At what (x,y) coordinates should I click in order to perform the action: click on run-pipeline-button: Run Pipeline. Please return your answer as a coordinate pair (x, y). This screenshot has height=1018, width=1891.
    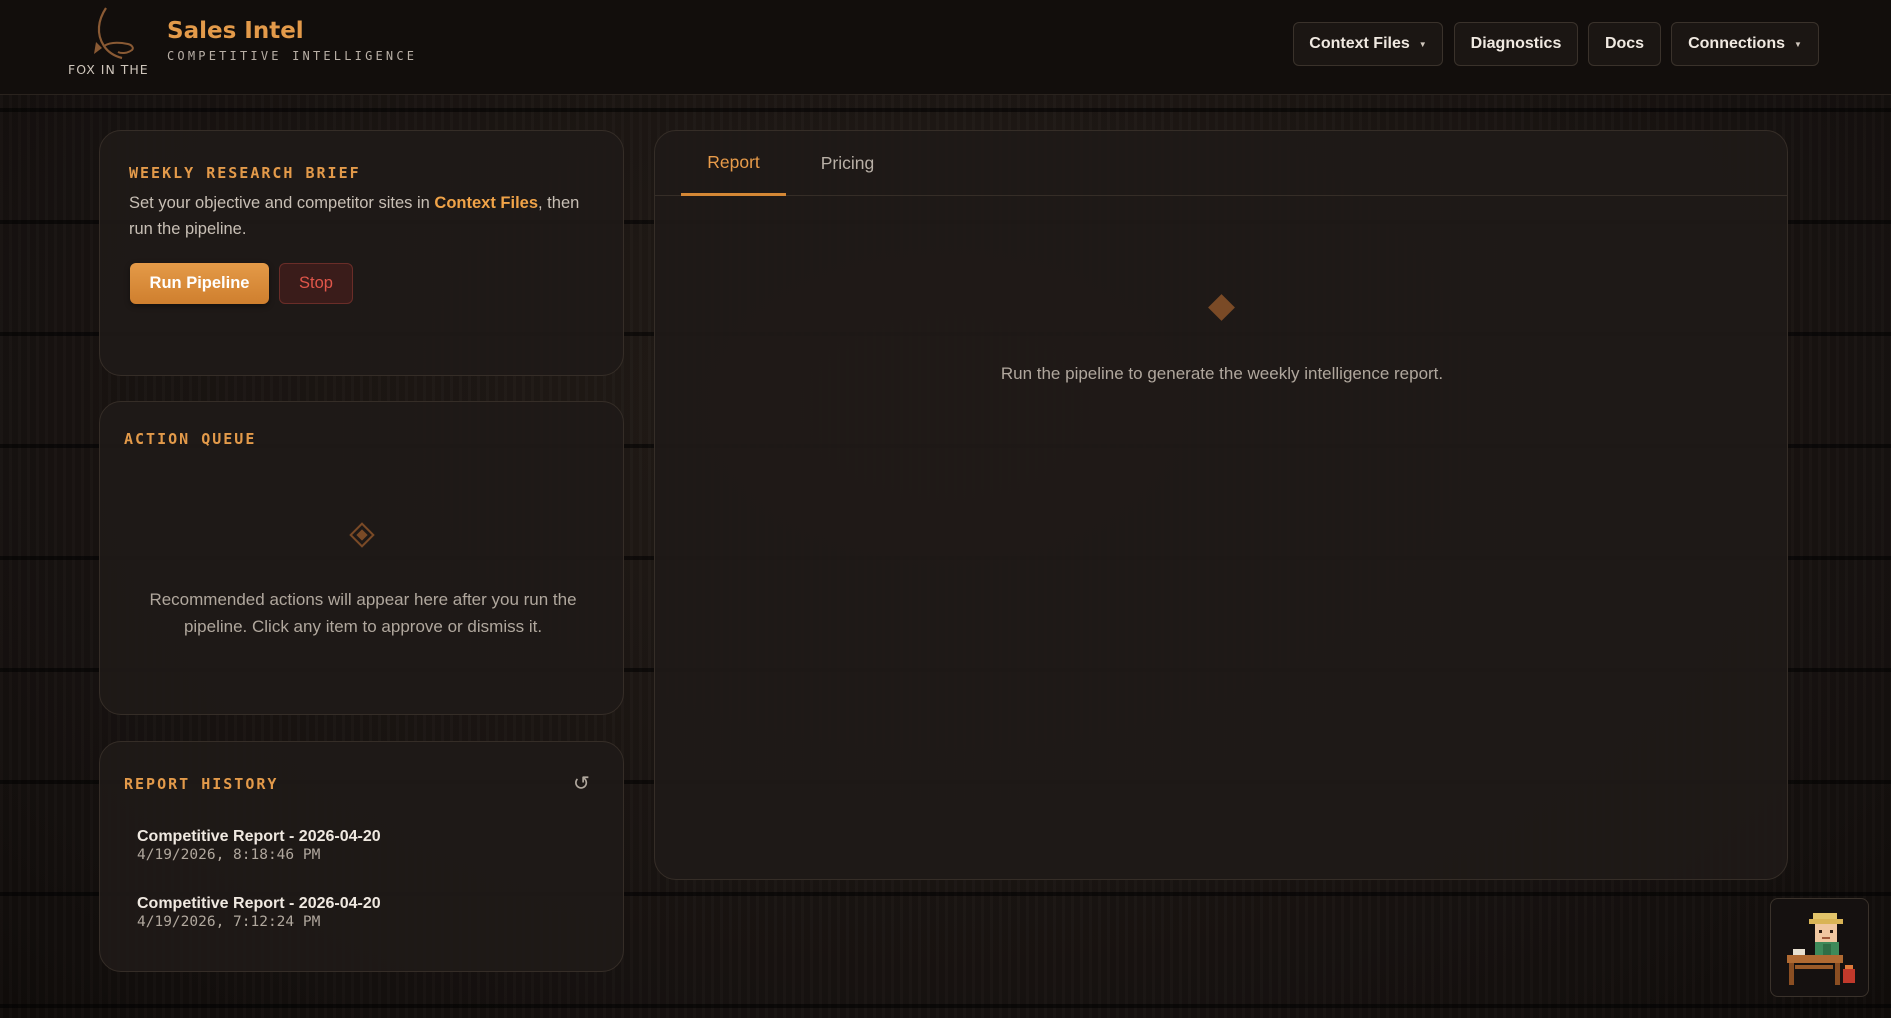
    Looking at the image, I should click on (199, 283).